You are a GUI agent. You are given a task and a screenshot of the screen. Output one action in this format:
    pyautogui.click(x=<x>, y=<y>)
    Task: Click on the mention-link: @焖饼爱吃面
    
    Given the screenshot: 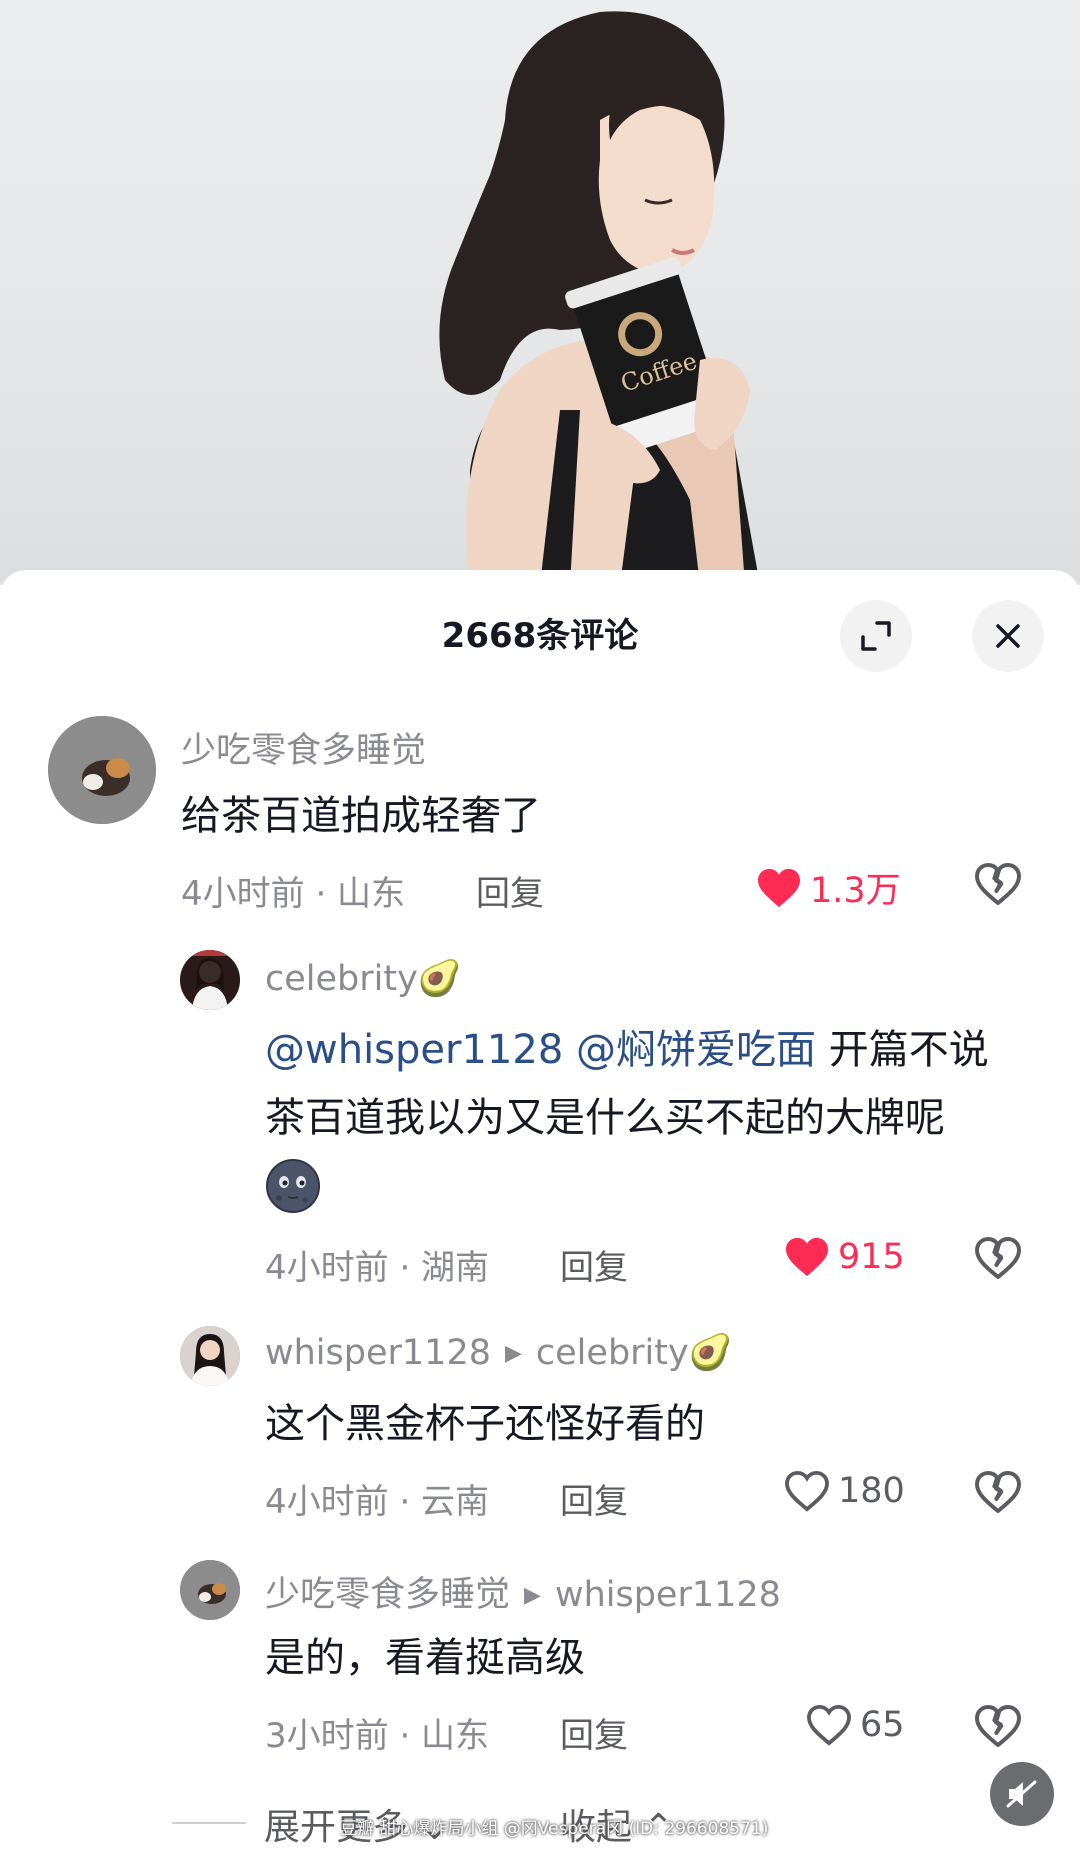 What is the action you would take?
    pyautogui.click(x=696, y=1050)
    